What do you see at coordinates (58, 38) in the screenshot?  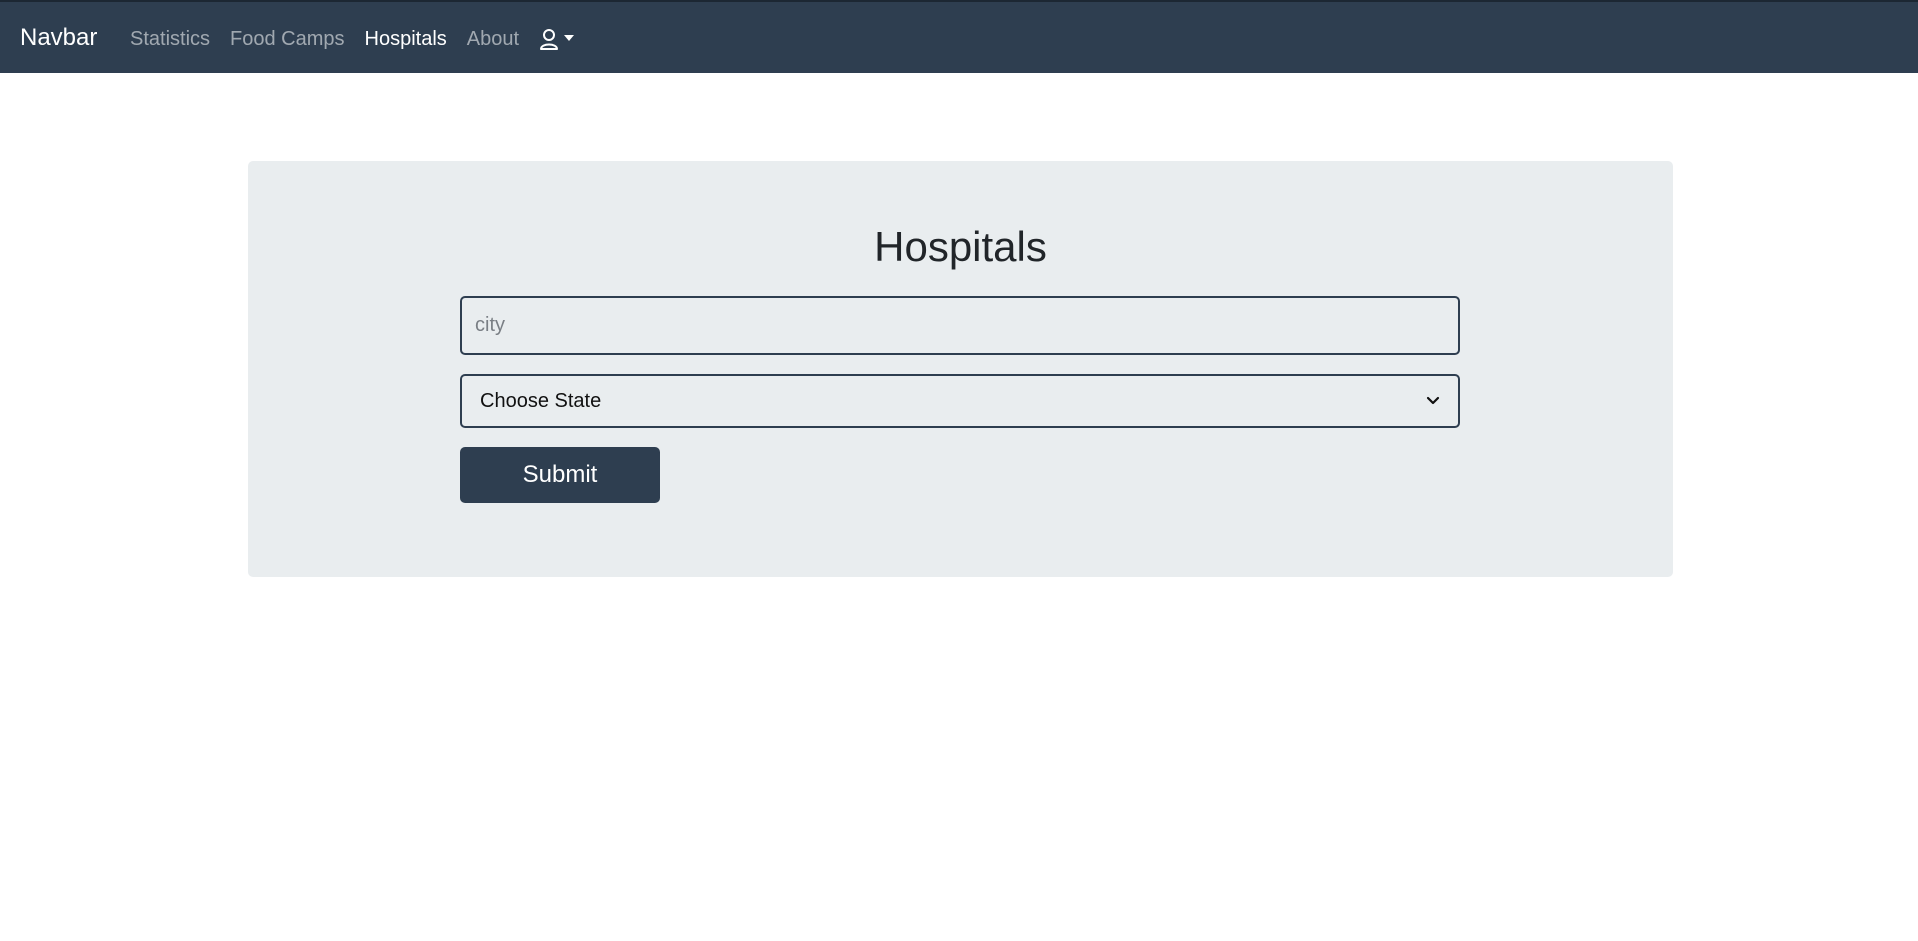 I see `navbar-brand: Navbar` at bounding box center [58, 38].